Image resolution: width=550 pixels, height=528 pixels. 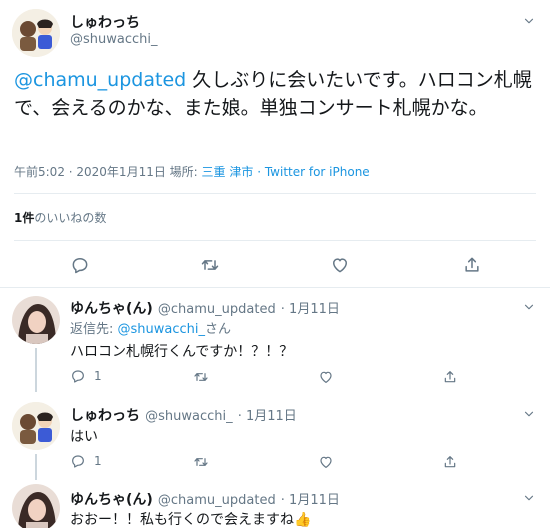 I want to click on likes-summary: 1件のいいねの数, so click(x=60, y=217).